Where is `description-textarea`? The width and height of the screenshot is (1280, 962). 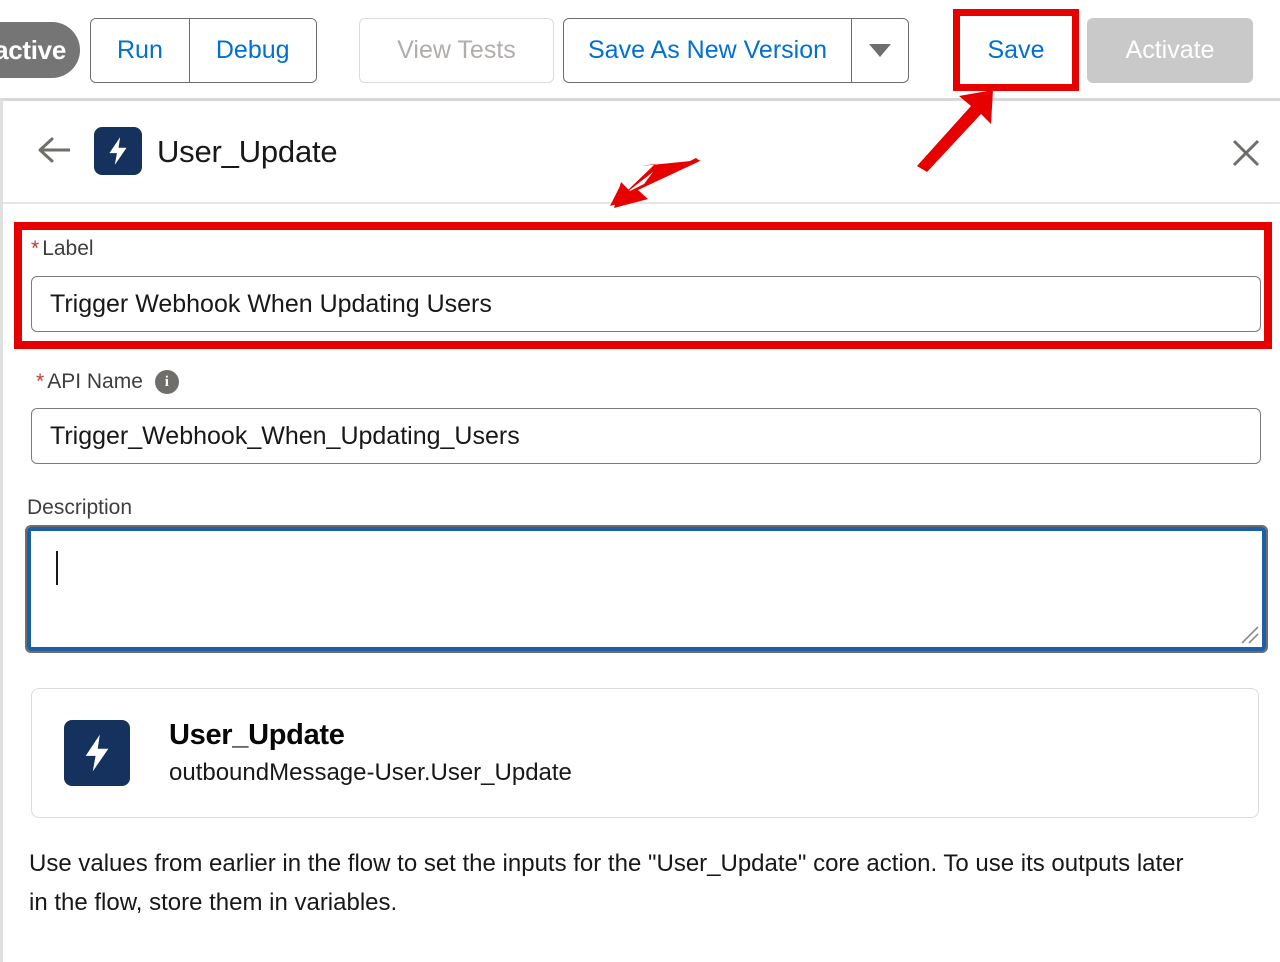 description-textarea is located at coordinates (646, 589).